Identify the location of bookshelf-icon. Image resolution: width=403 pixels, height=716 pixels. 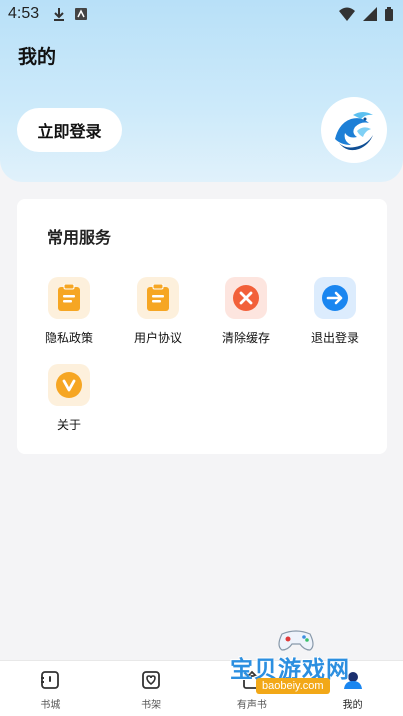
(151, 680).